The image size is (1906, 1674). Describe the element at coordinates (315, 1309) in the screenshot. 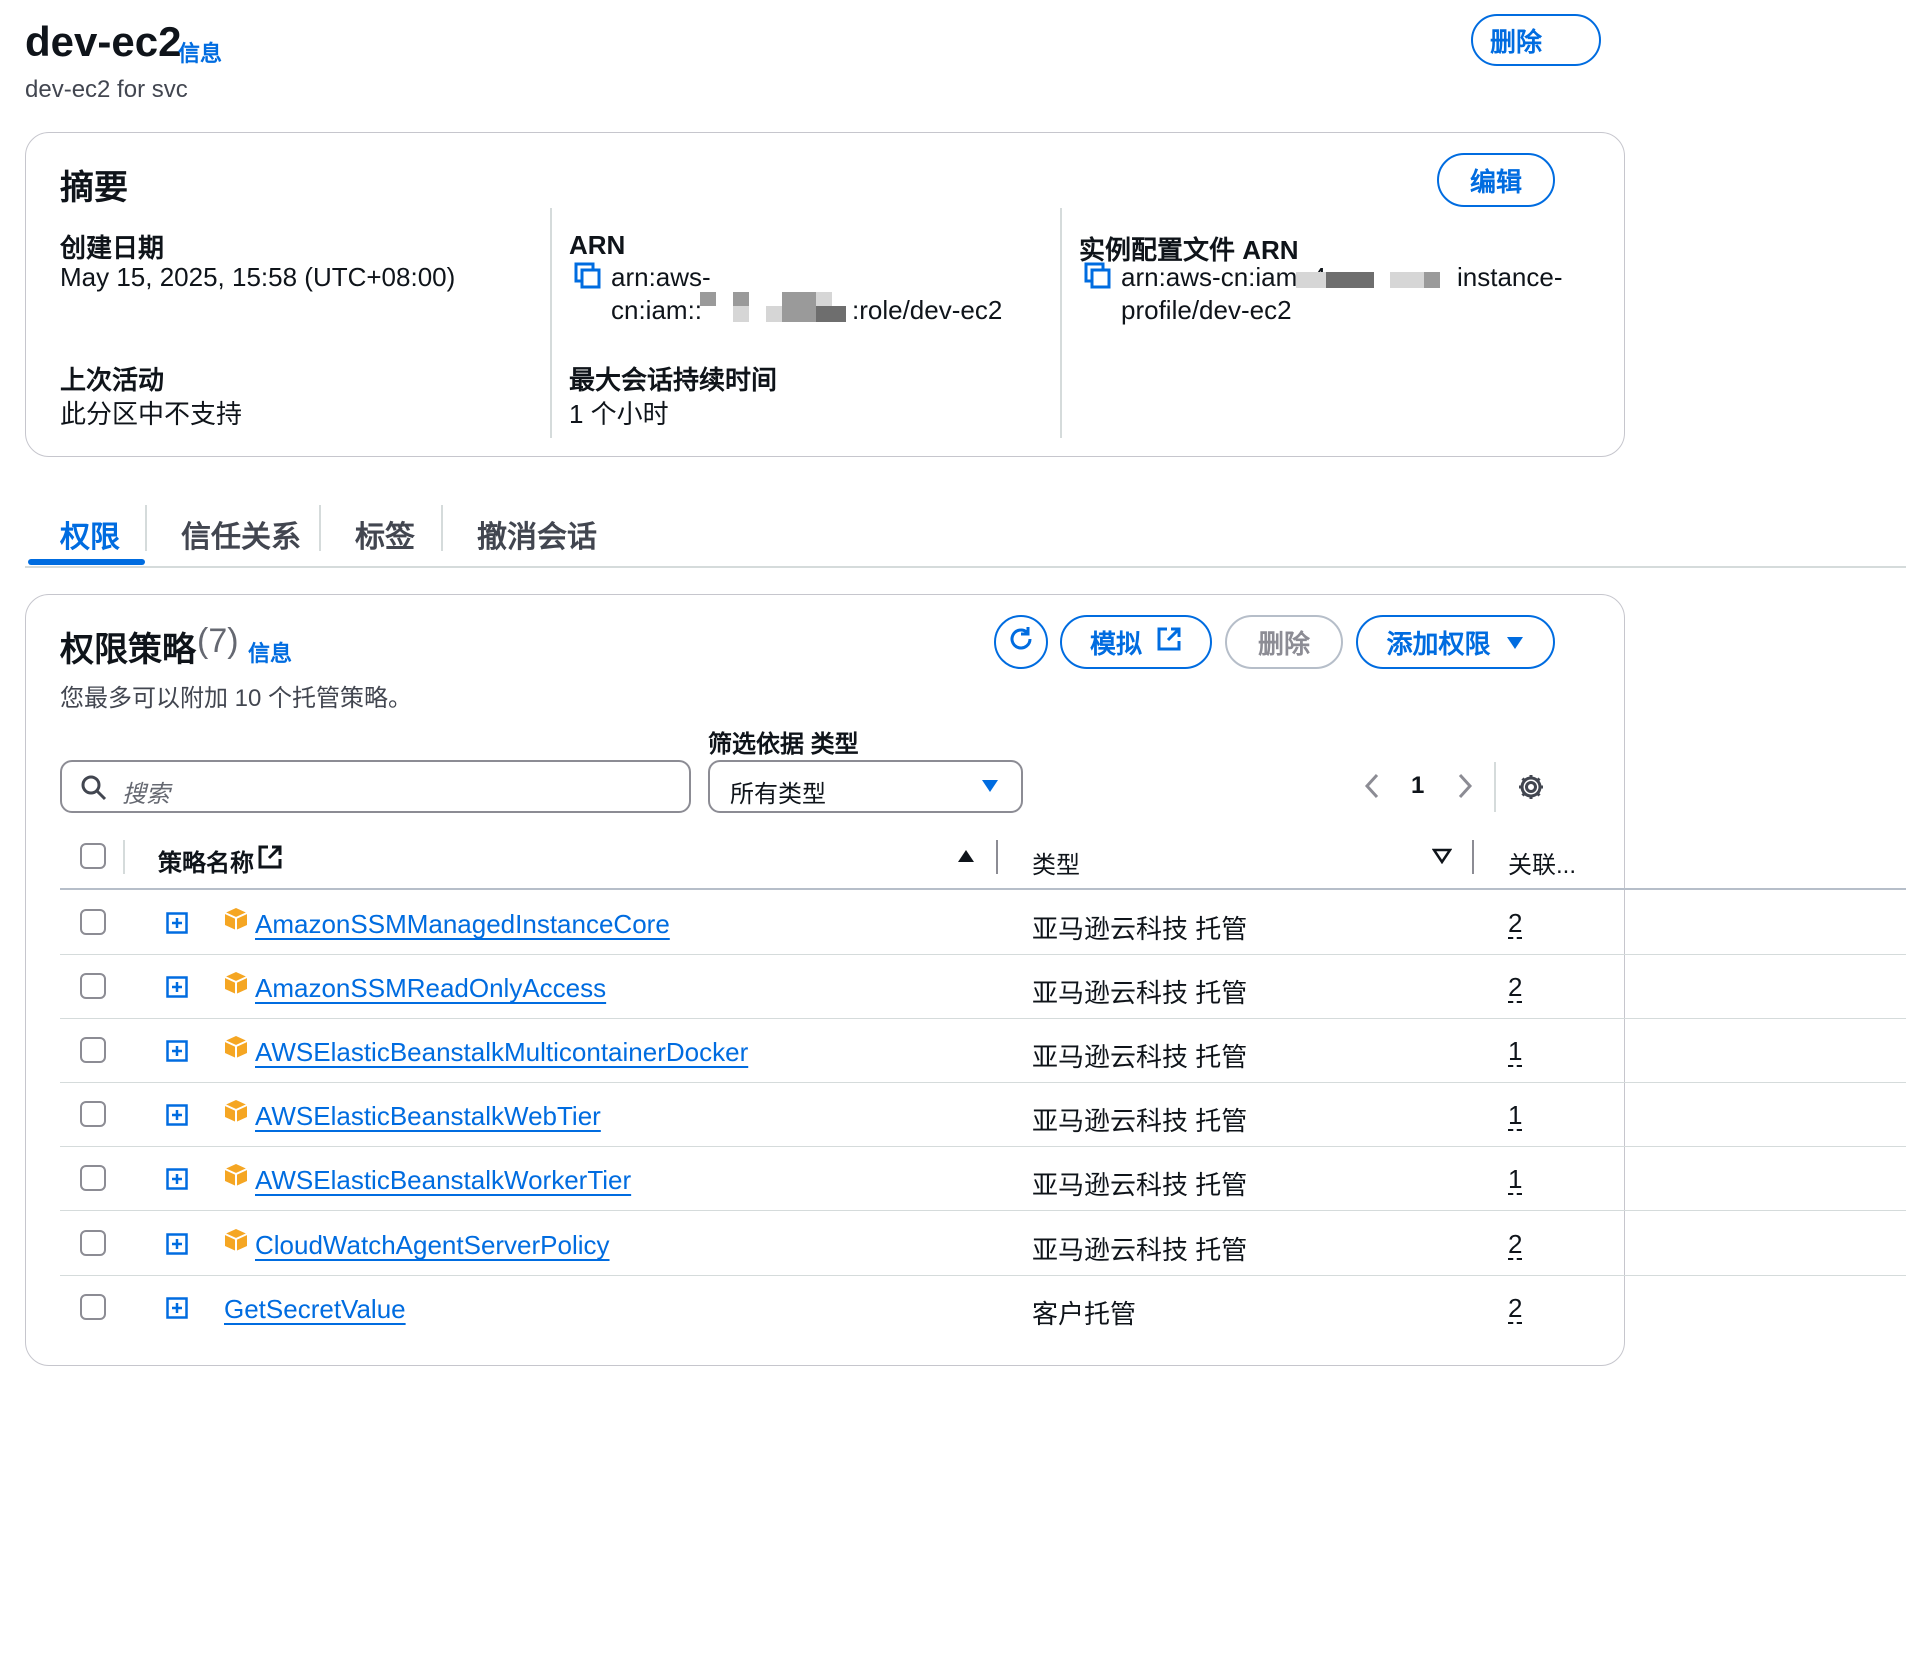

I see `policy-link: GetSecretValue` at that location.